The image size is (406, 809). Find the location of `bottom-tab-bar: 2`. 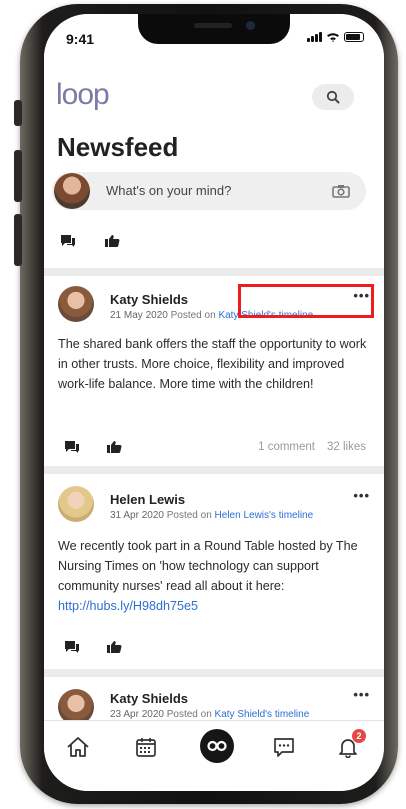

bottom-tab-bar: 2 is located at coordinates (214, 755).